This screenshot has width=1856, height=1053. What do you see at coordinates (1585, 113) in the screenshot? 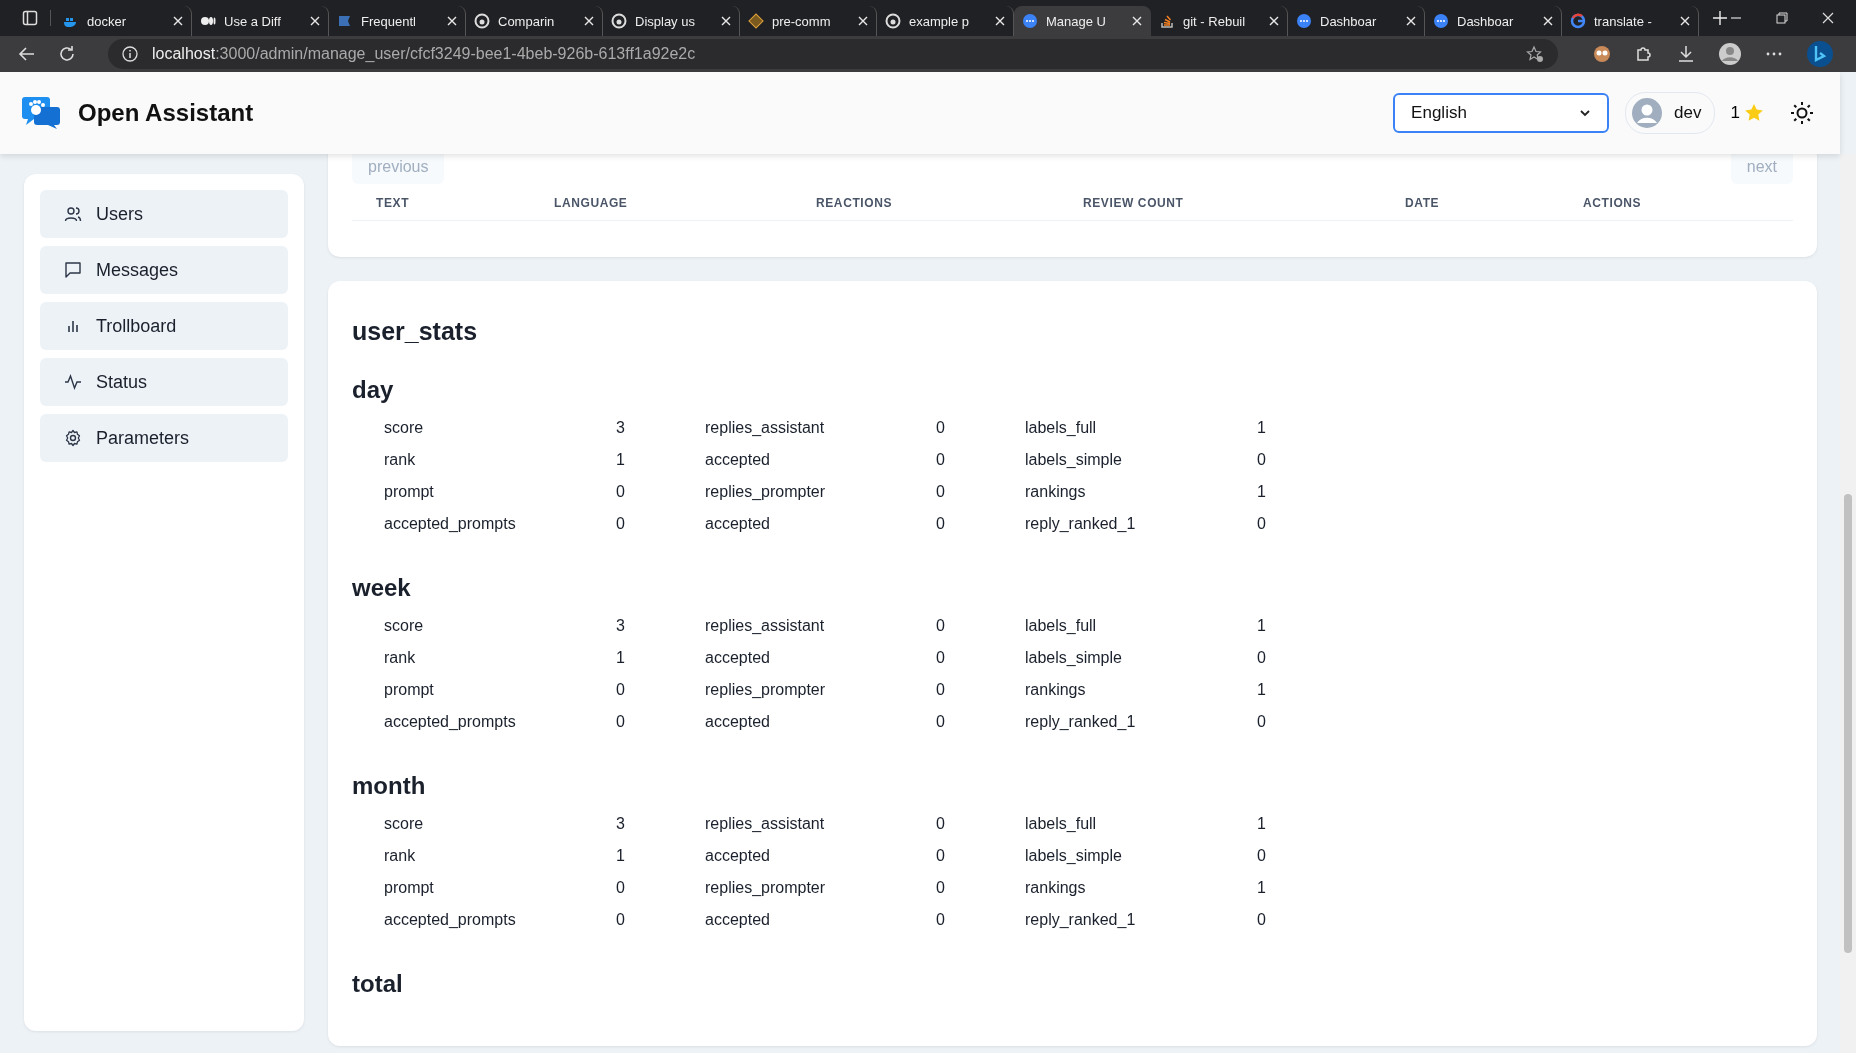
I see `chevron-down-icon` at bounding box center [1585, 113].